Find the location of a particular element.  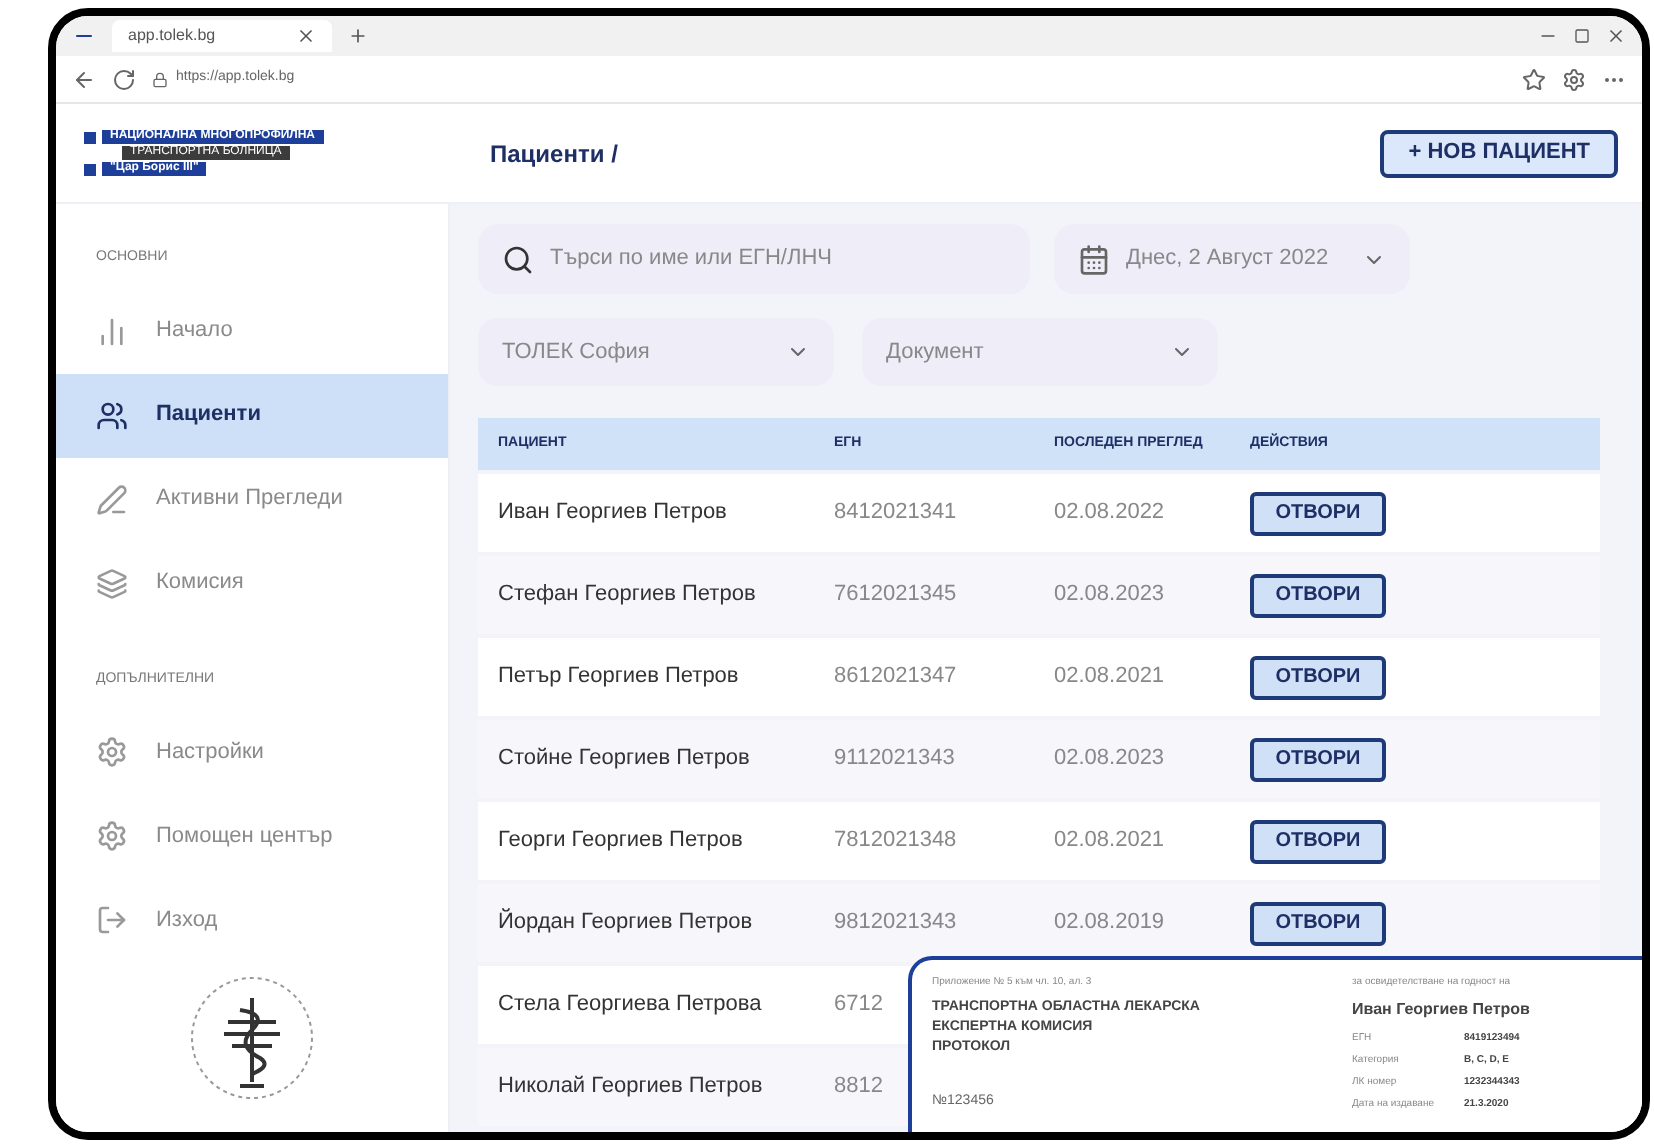

sidebar-item: Пациенти is located at coordinates (252, 415).